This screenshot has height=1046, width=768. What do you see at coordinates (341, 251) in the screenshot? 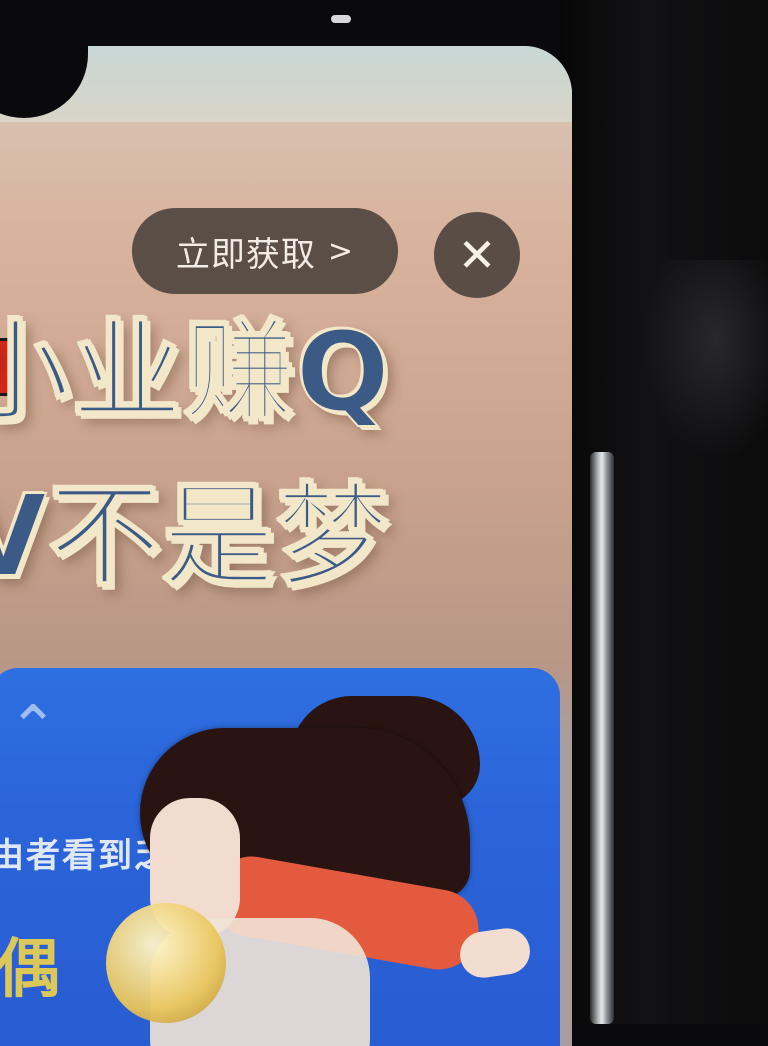
I see `chevron-right-icon: >` at bounding box center [341, 251].